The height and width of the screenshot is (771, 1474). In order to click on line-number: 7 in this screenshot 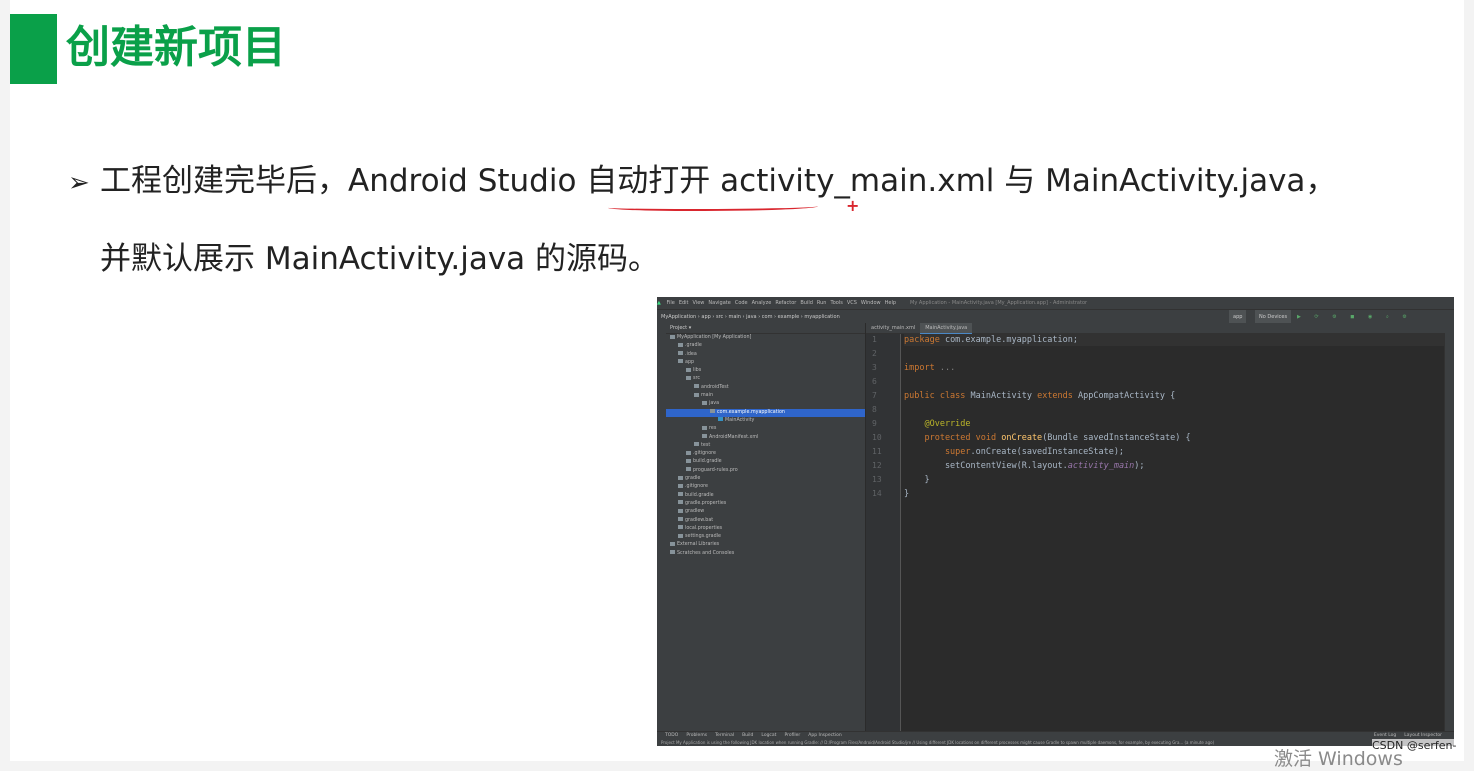, I will do `click(874, 395)`.